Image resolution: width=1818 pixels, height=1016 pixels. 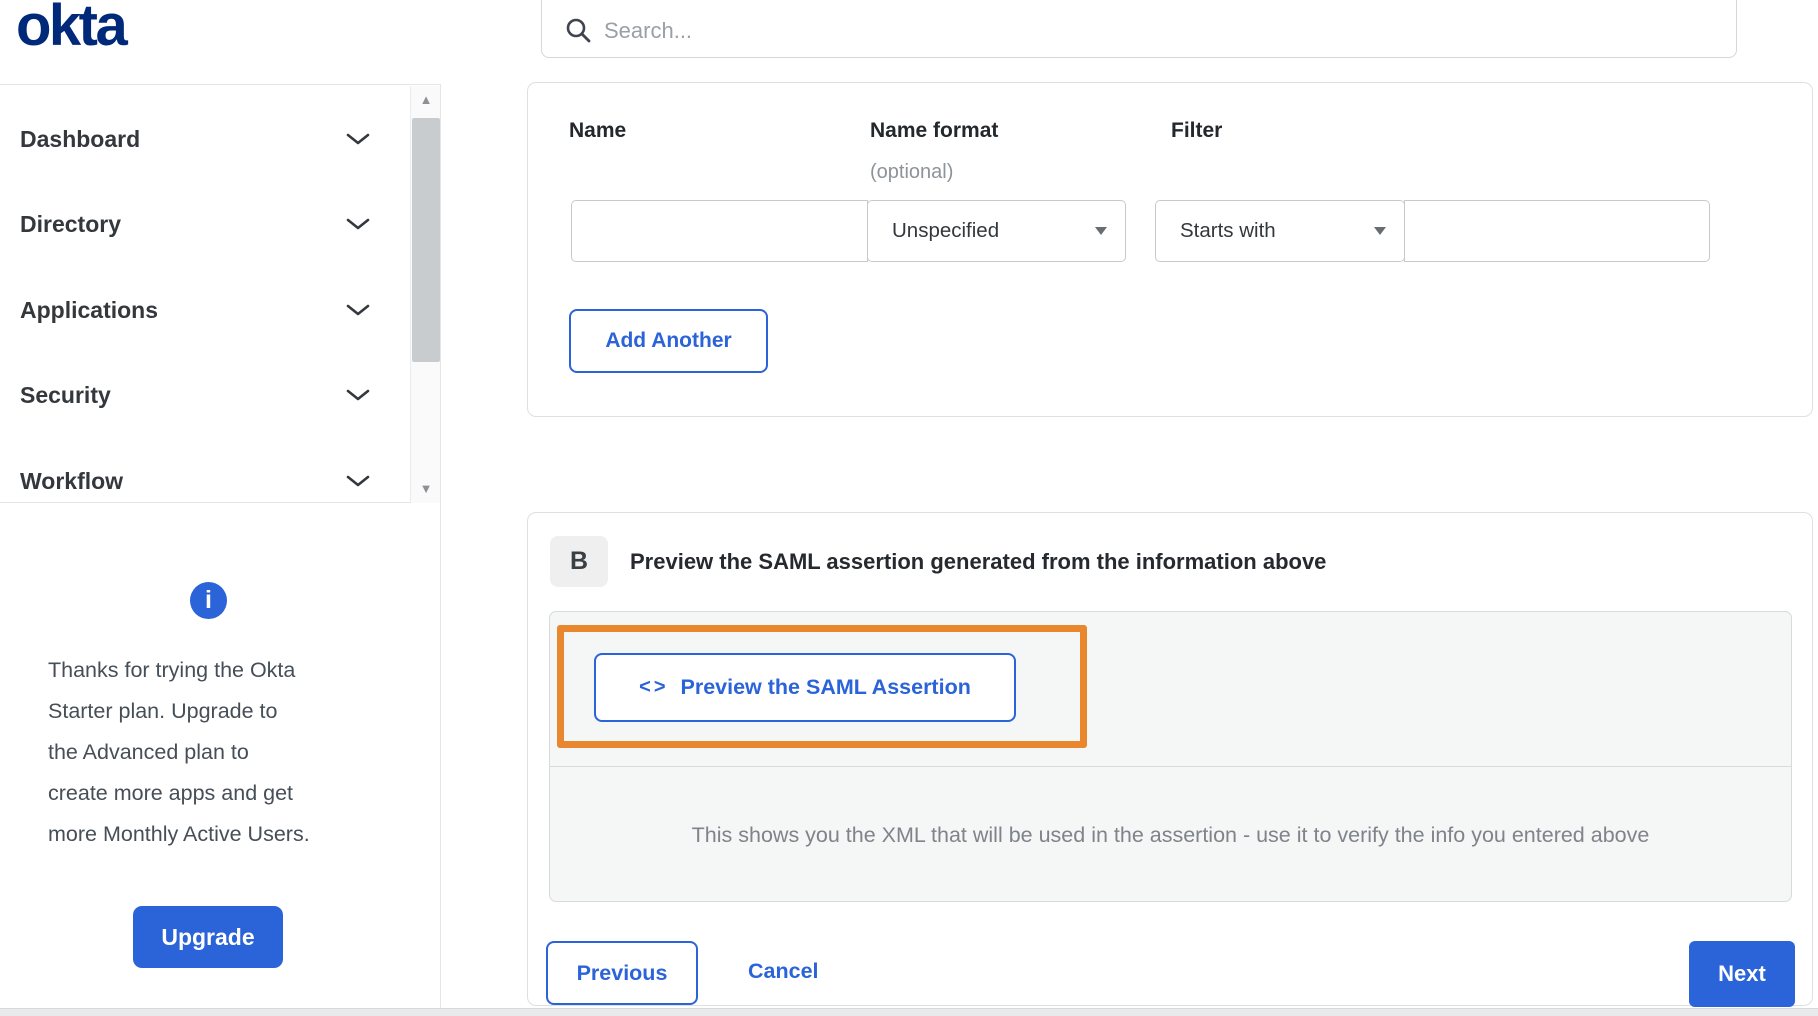 What do you see at coordinates (783, 971) in the screenshot?
I see `cancel-link: Cancel` at bounding box center [783, 971].